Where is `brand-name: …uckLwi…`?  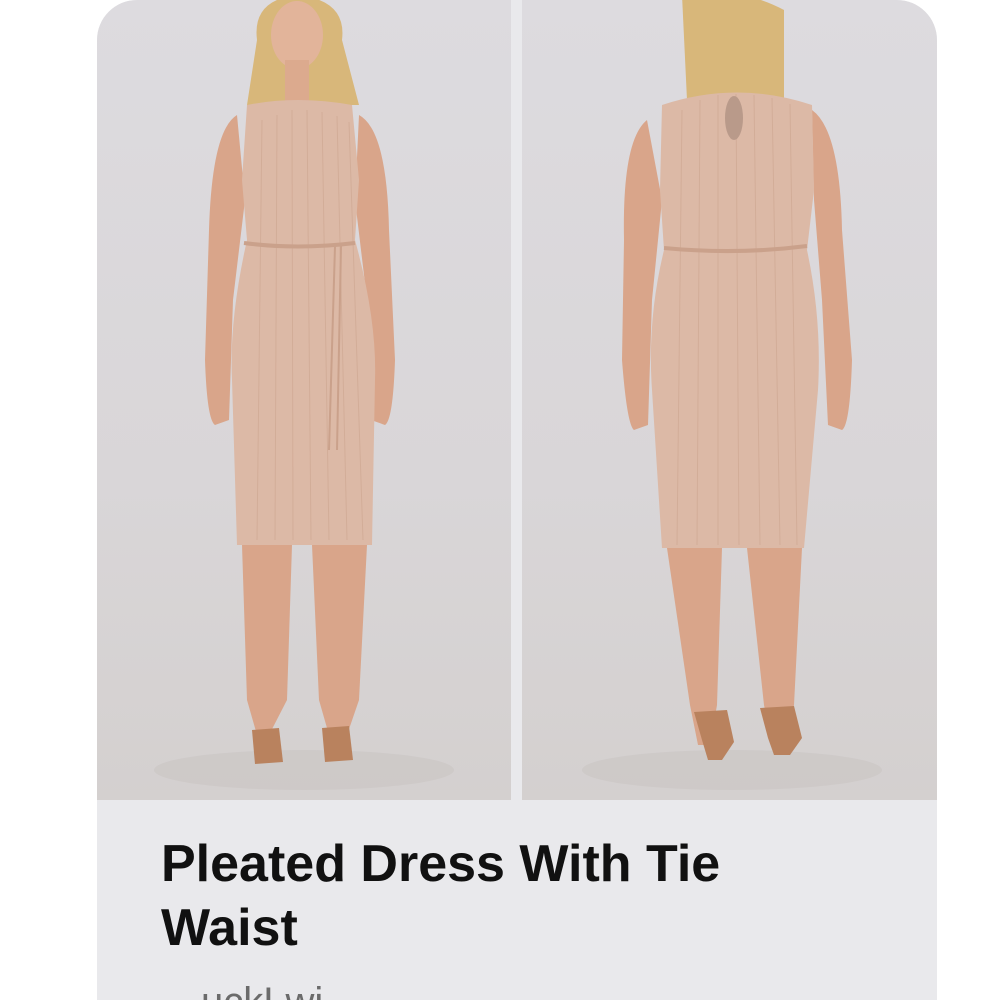
brand-name: …uckLwi… is located at coordinates (262, 990).